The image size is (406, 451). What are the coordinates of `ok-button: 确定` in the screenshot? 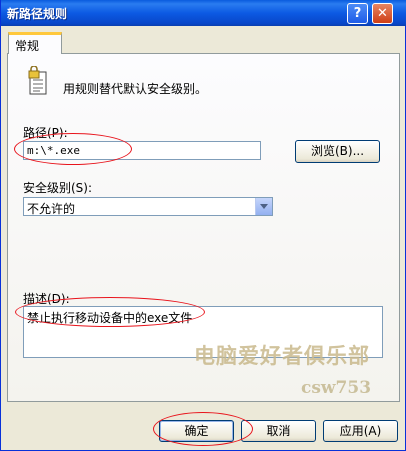 It's located at (196, 431).